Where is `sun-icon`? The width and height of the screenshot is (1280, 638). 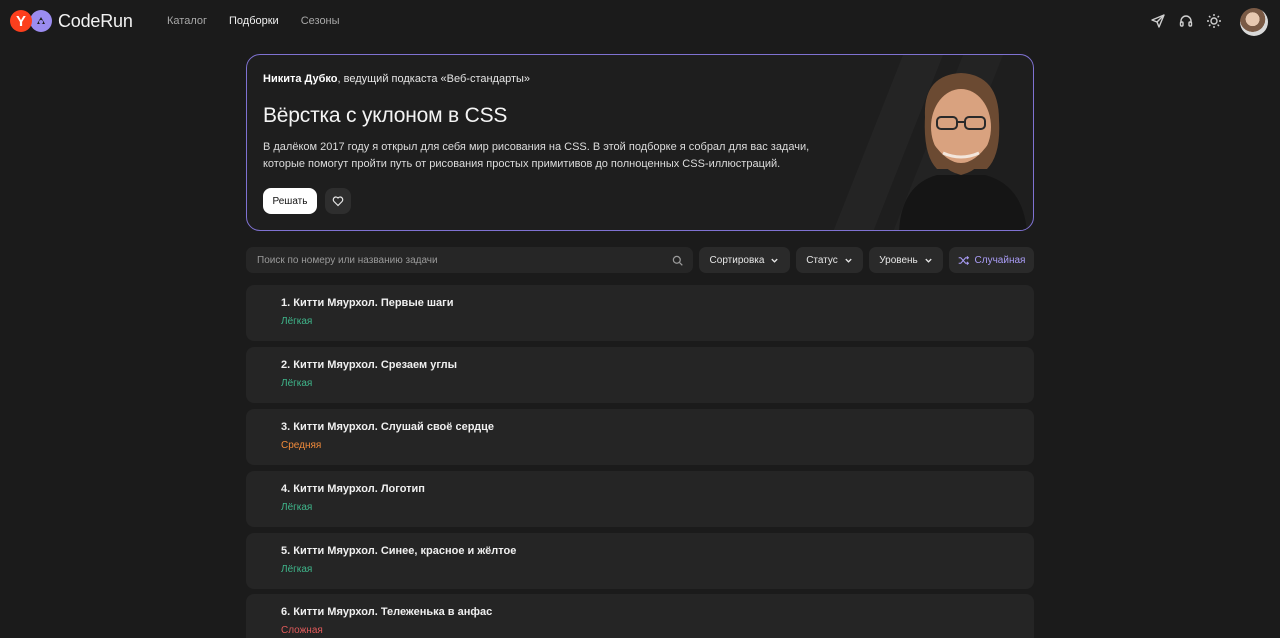
sun-icon is located at coordinates (1214, 21).